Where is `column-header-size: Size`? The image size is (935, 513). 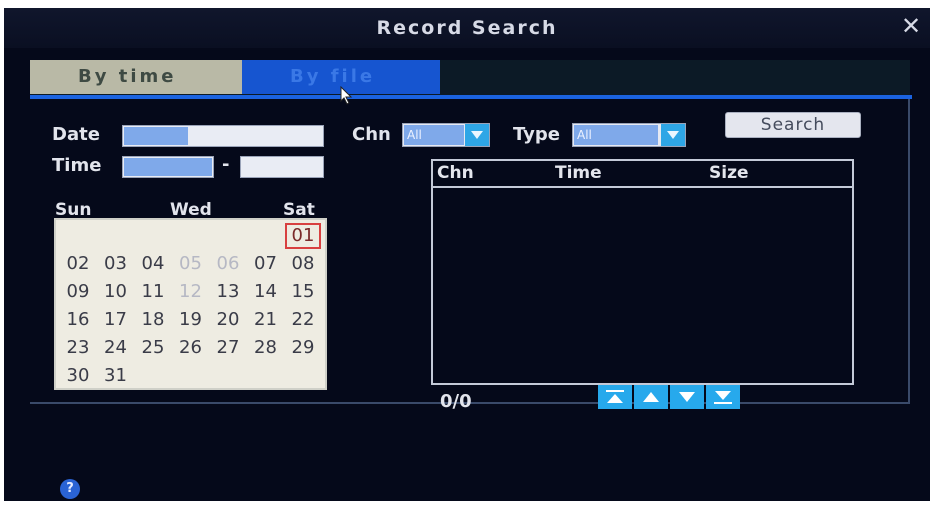 column-header-size: Size is located at coordinates (729, 173).